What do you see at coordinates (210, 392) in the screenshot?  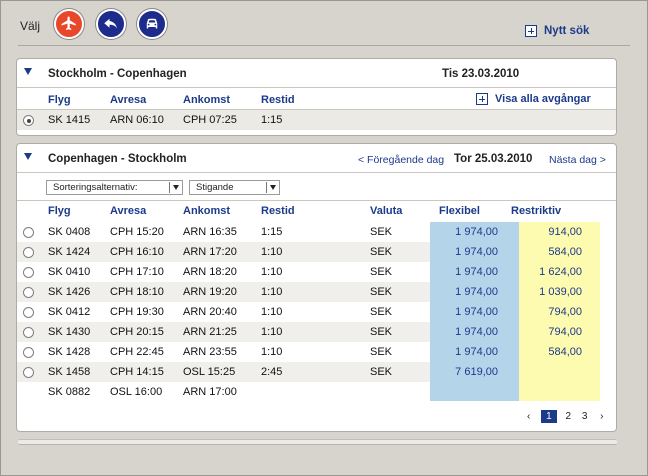 I see `arrive-time: ARN 17:00` at bounding box center [210, 392].